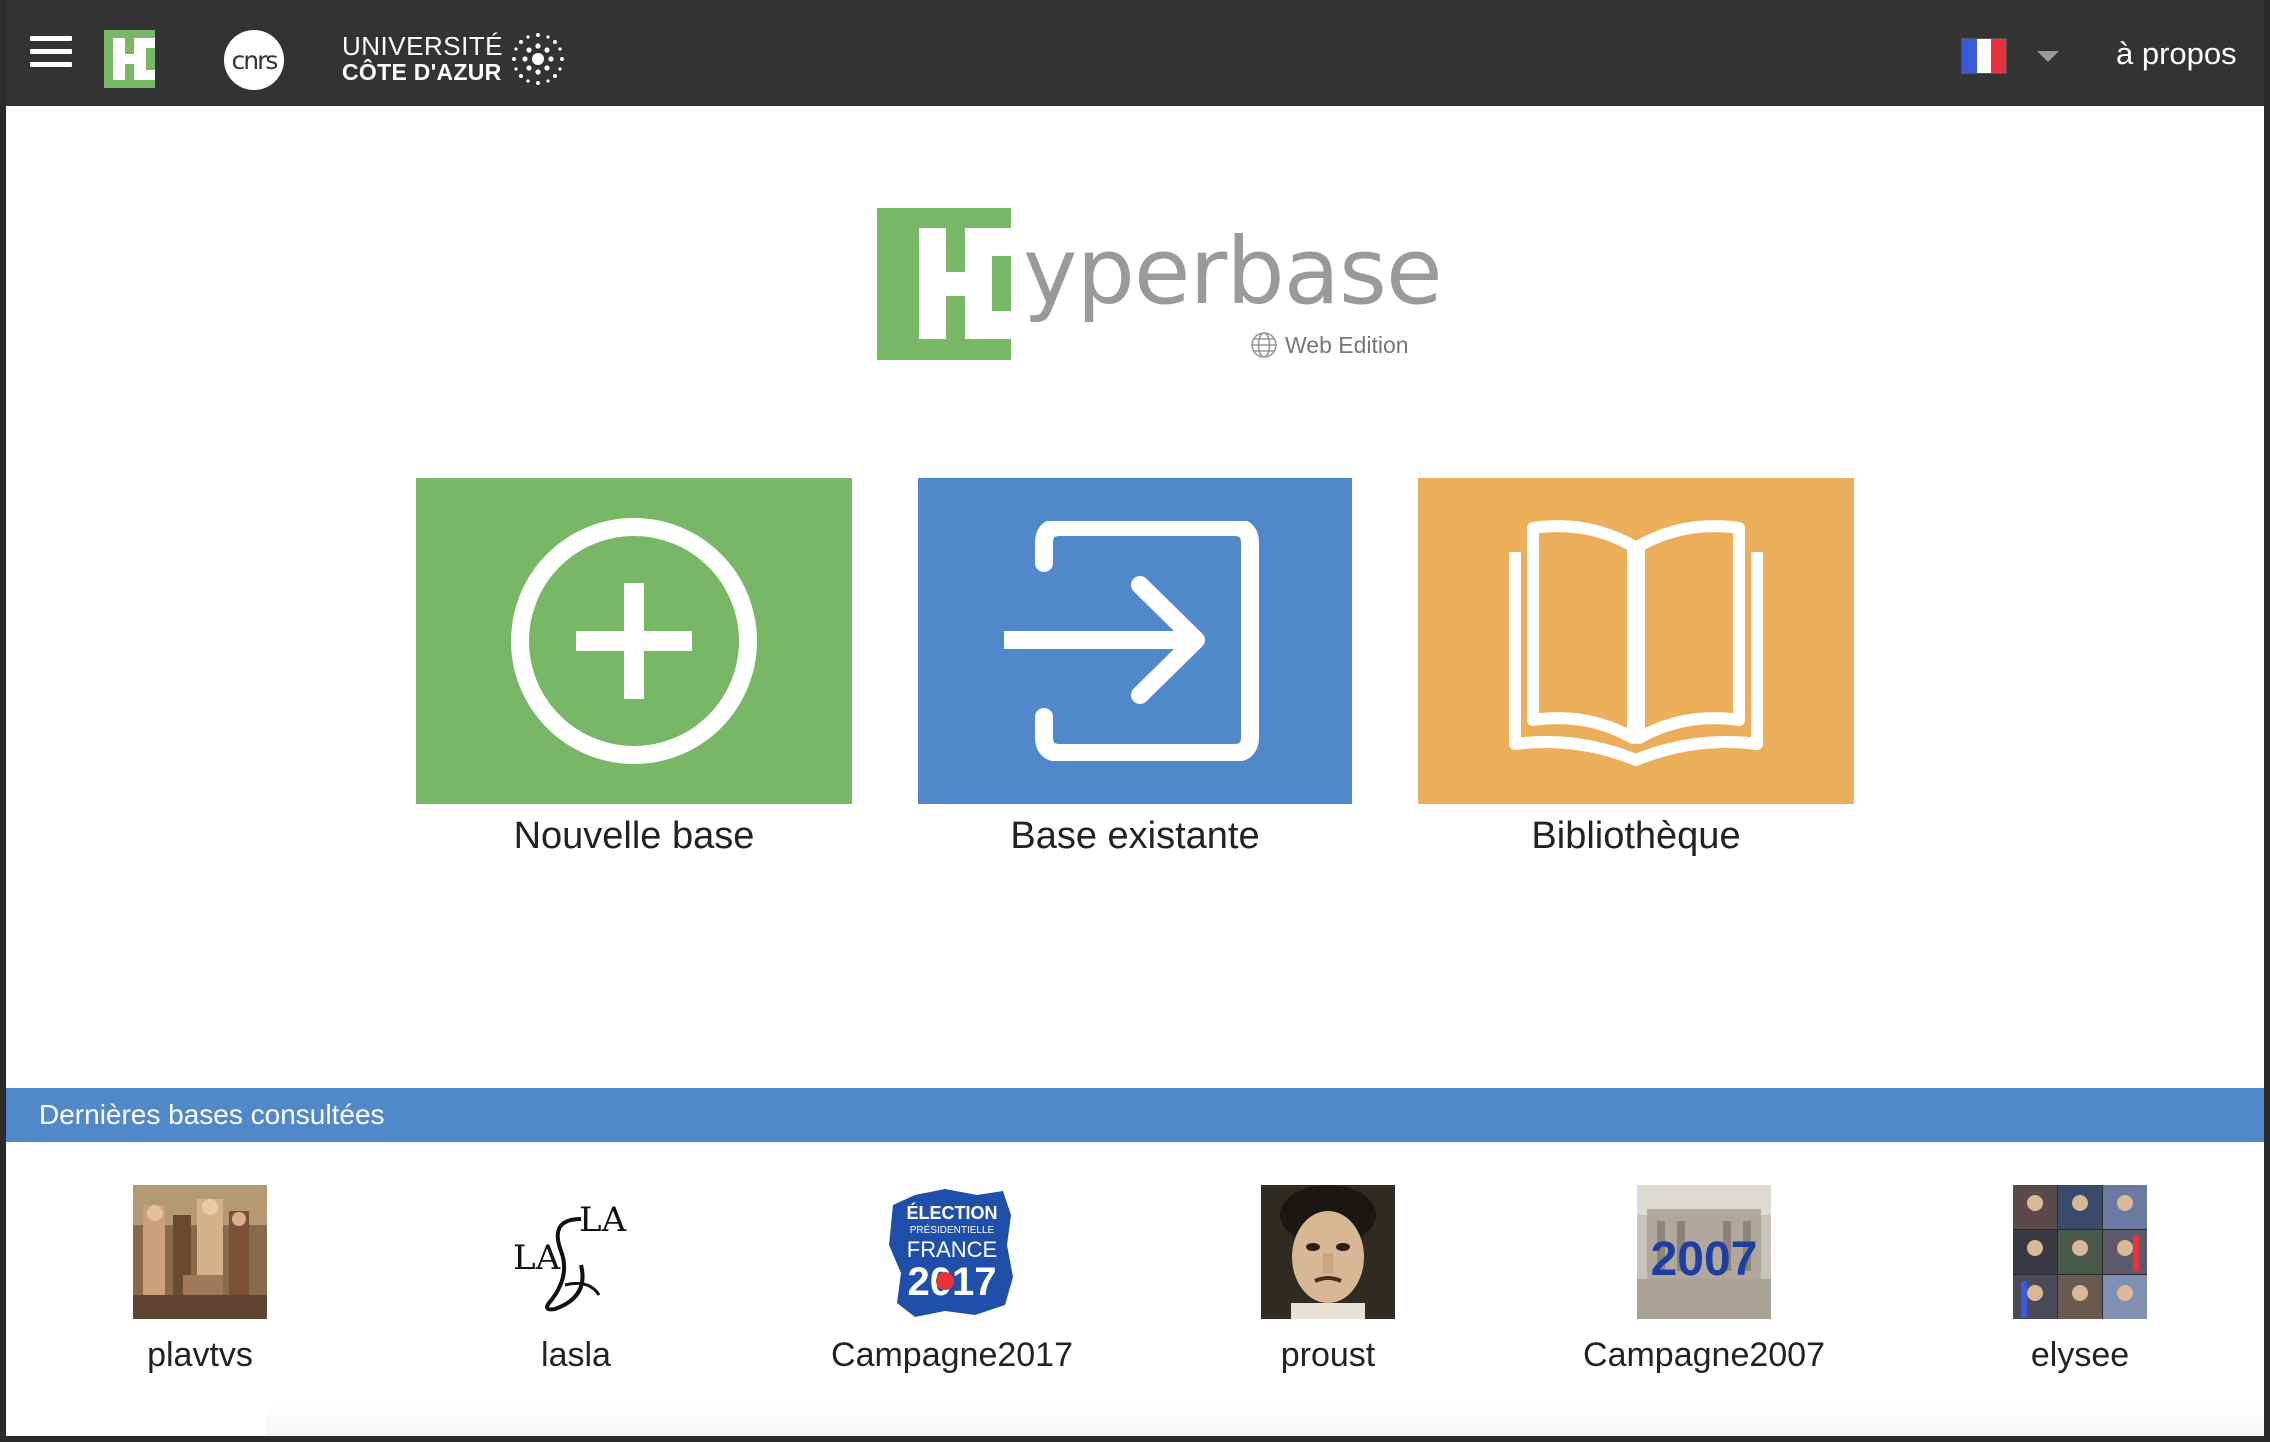  What do you see at coordinates (1264, 345) in the screenshot?
I see `globe-icon` at bounding box center [1264, 345].